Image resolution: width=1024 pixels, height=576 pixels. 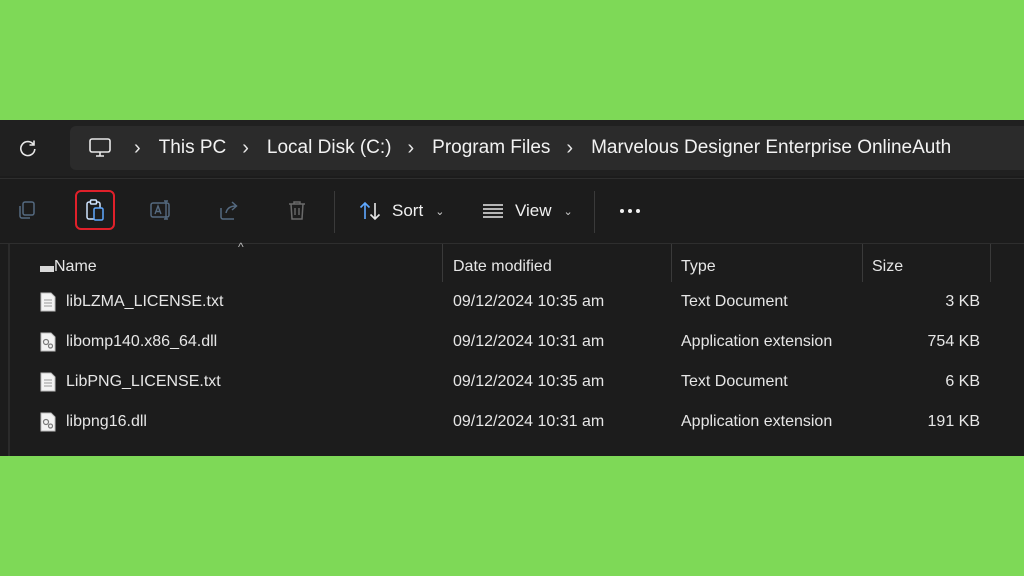 What do you see at coordinates (512, 268) in the screenshot?
I see `table-row-partial` at bounding box center [512, 268].